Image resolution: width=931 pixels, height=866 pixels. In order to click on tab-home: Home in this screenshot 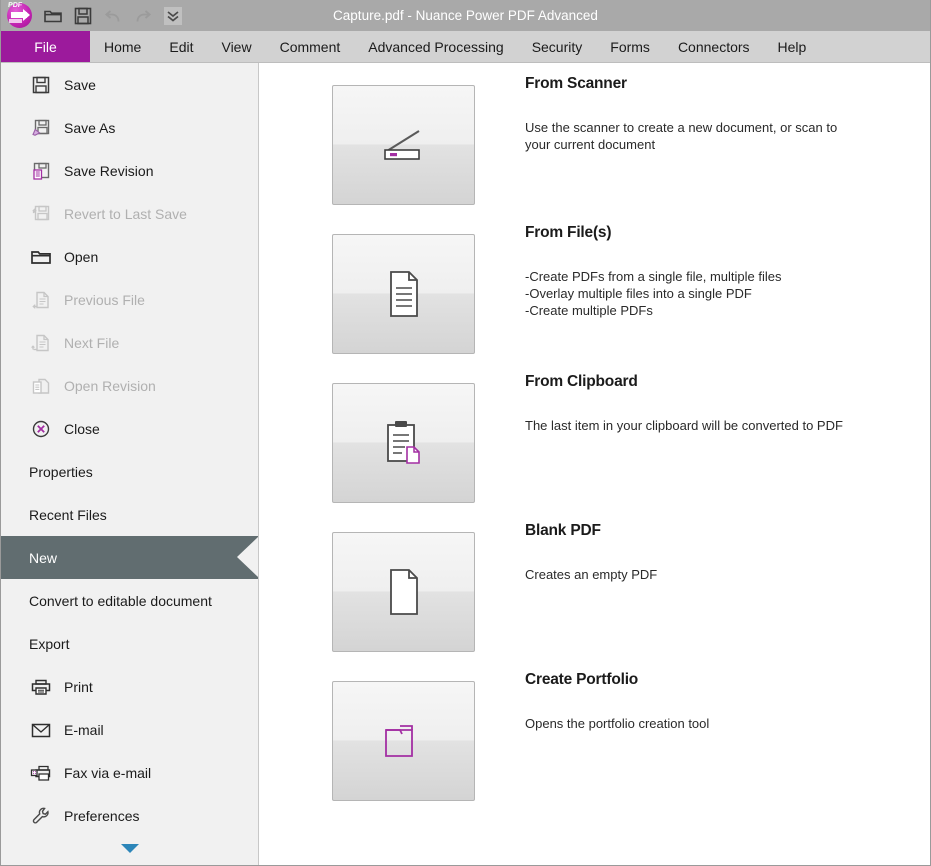, I will do `click(122, 46)`.